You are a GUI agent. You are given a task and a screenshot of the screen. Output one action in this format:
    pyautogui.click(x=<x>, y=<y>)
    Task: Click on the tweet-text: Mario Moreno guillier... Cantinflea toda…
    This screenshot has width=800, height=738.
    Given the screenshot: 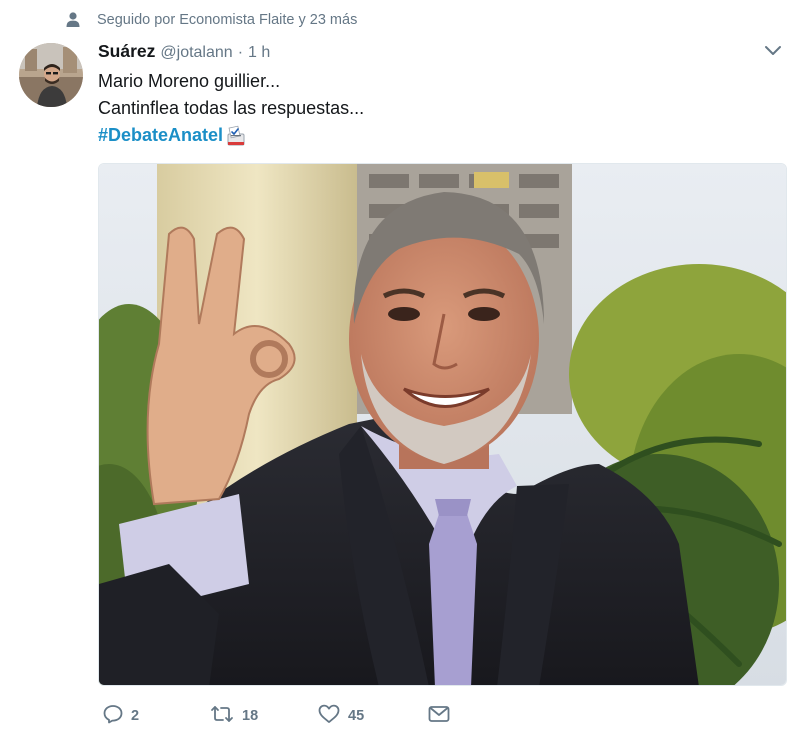 What is the action you would take?
    pyautogui.click(x=438, y=108)
    